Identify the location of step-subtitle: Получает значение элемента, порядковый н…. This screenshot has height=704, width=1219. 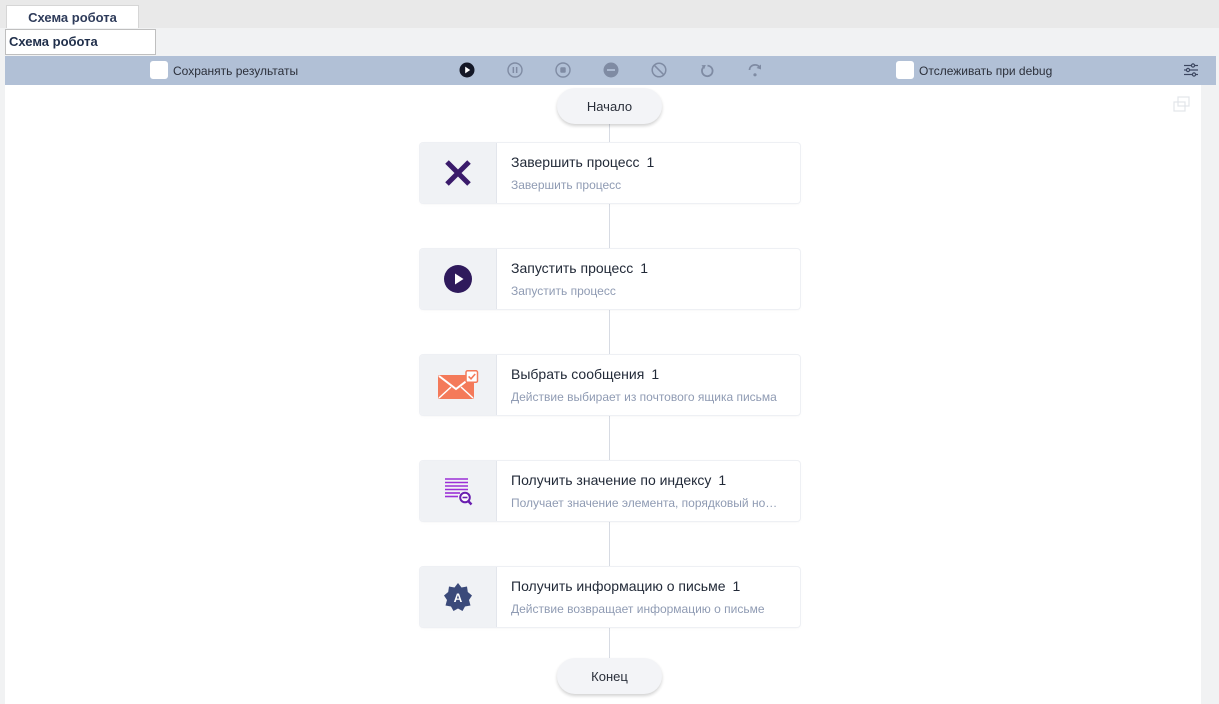
(646, 503).